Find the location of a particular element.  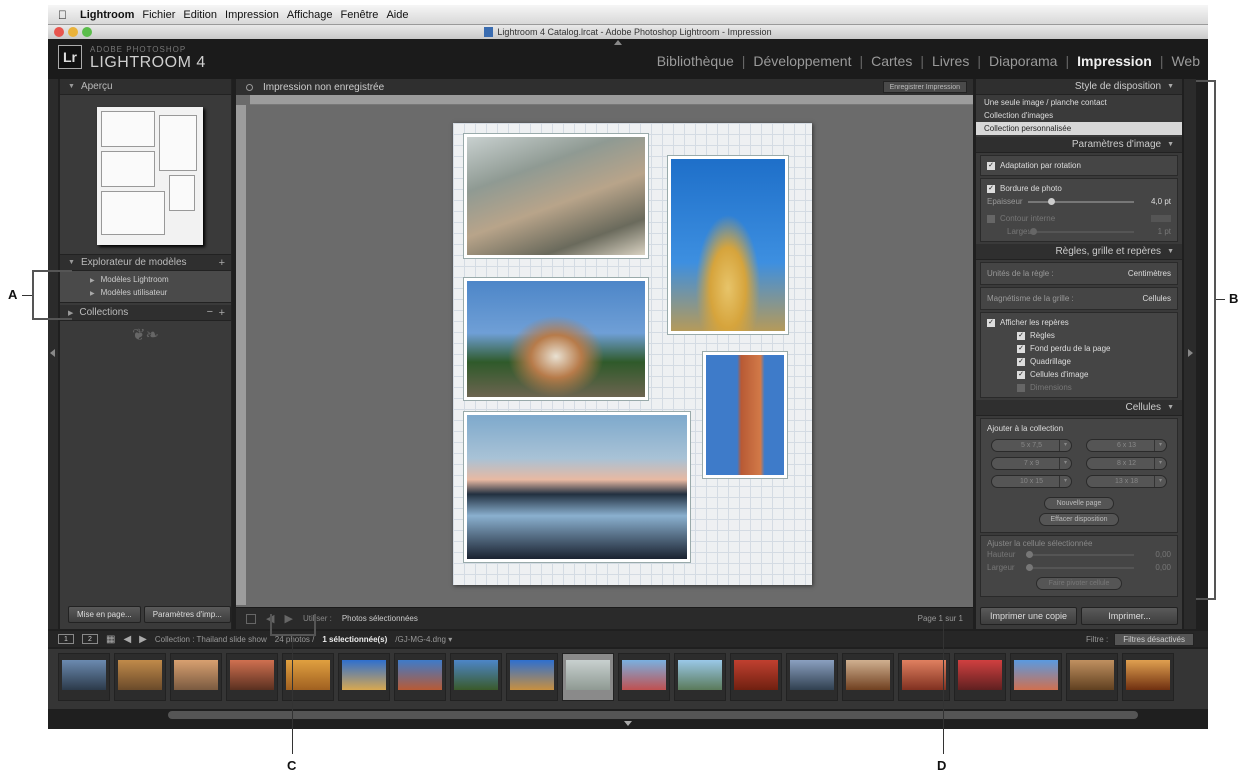

guide-grid-row: ✓ Quadrillage is located at coordinates (1079, 361).